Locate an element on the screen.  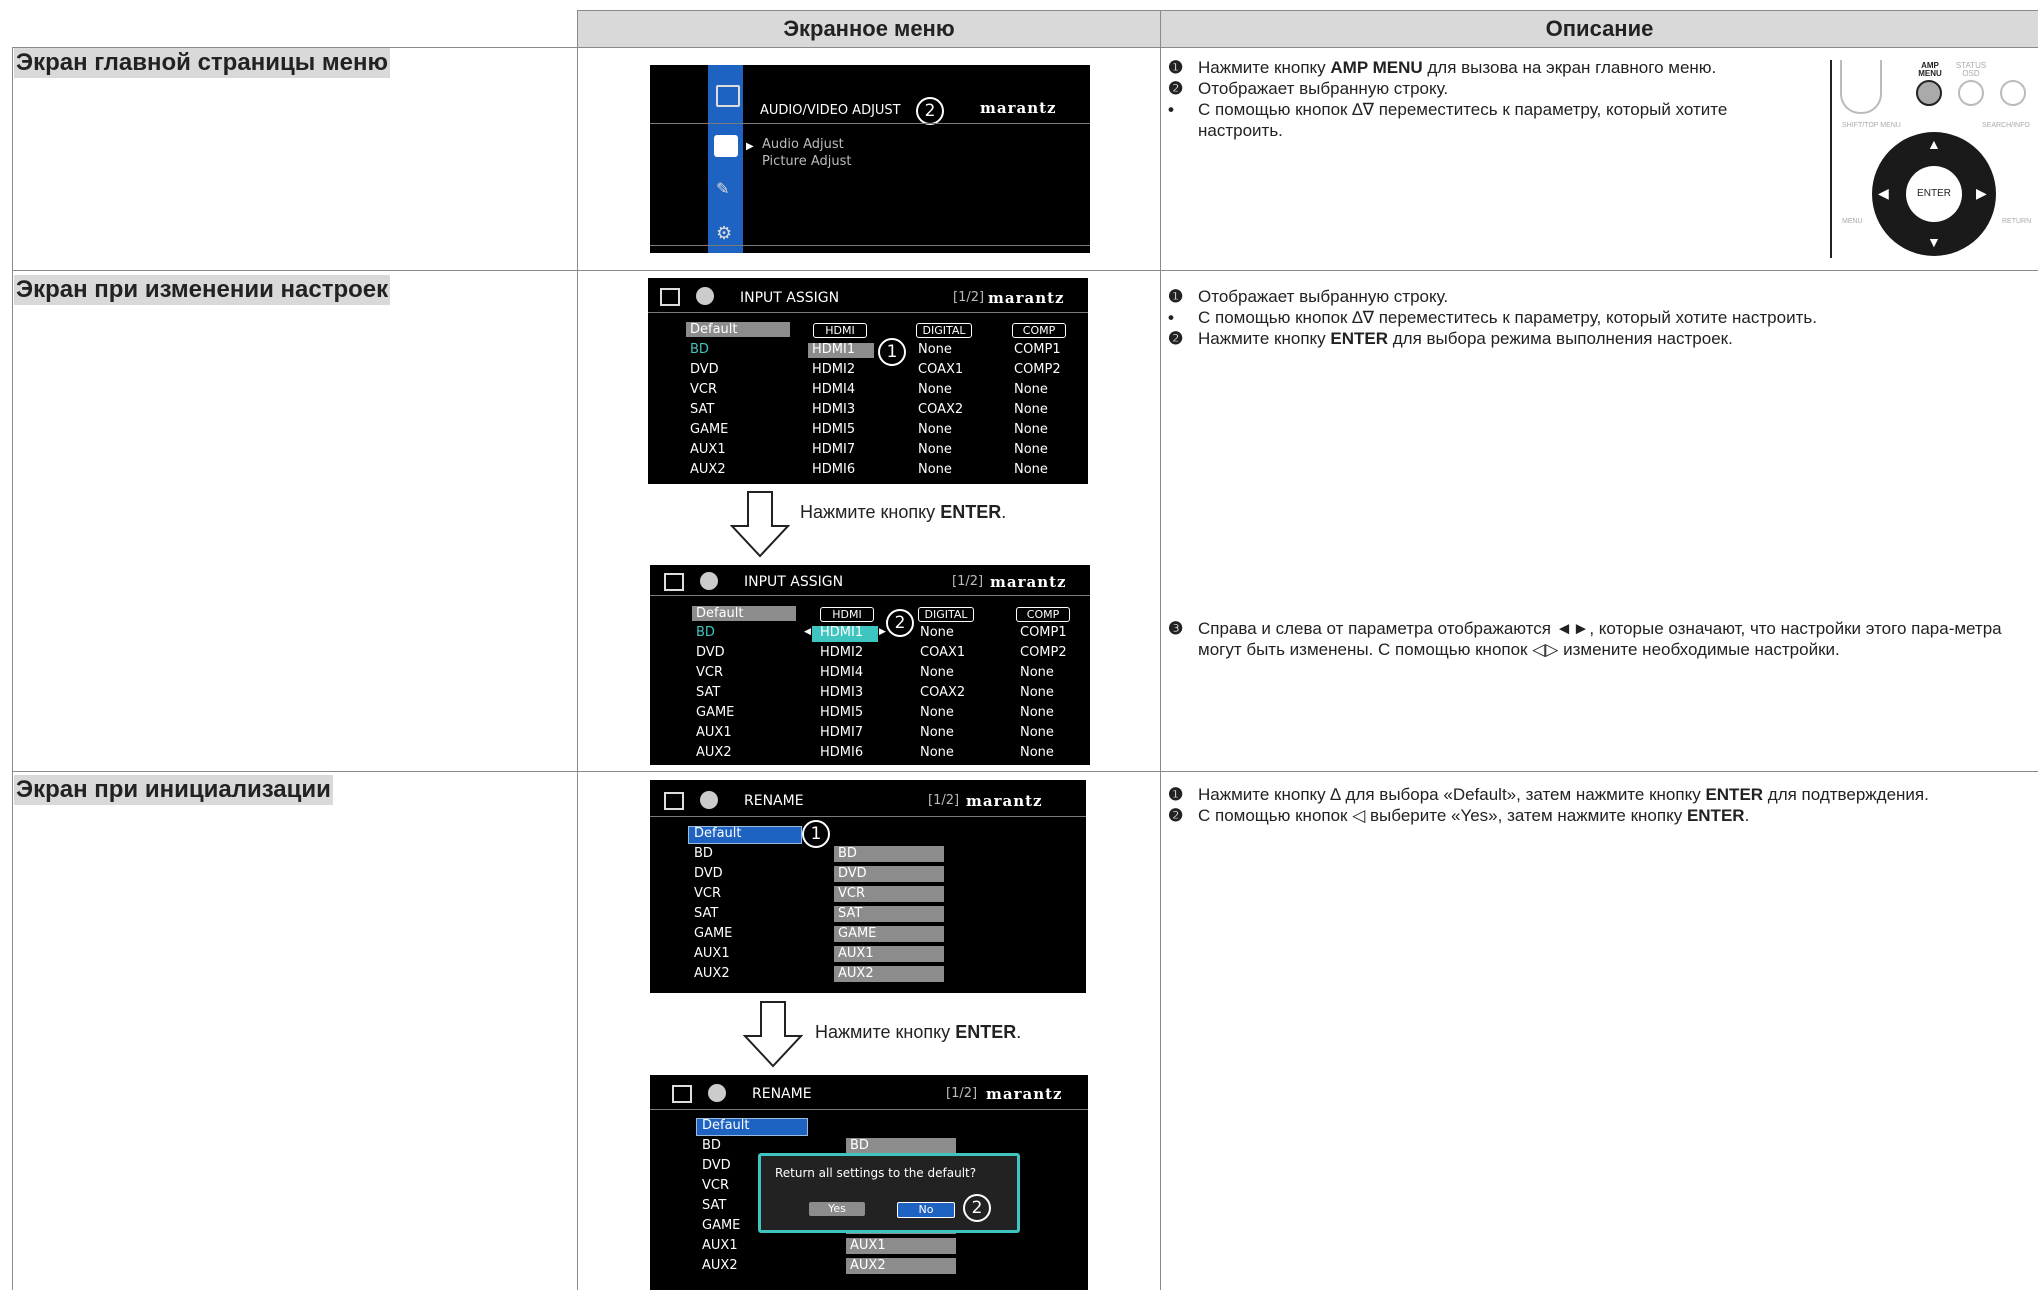
down-arrow-button-icon: ▼ is located at coordinates (1934, 242).